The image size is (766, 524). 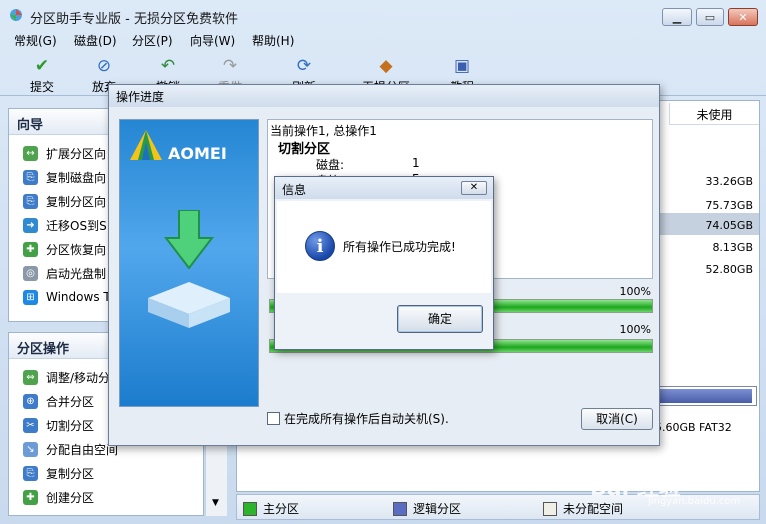 What do you see at coordinates (69, 297) in the screenshot?
I see `sidebar-item-windows-to-go: ⊞ Windows To` at bounding box center [69, 297].